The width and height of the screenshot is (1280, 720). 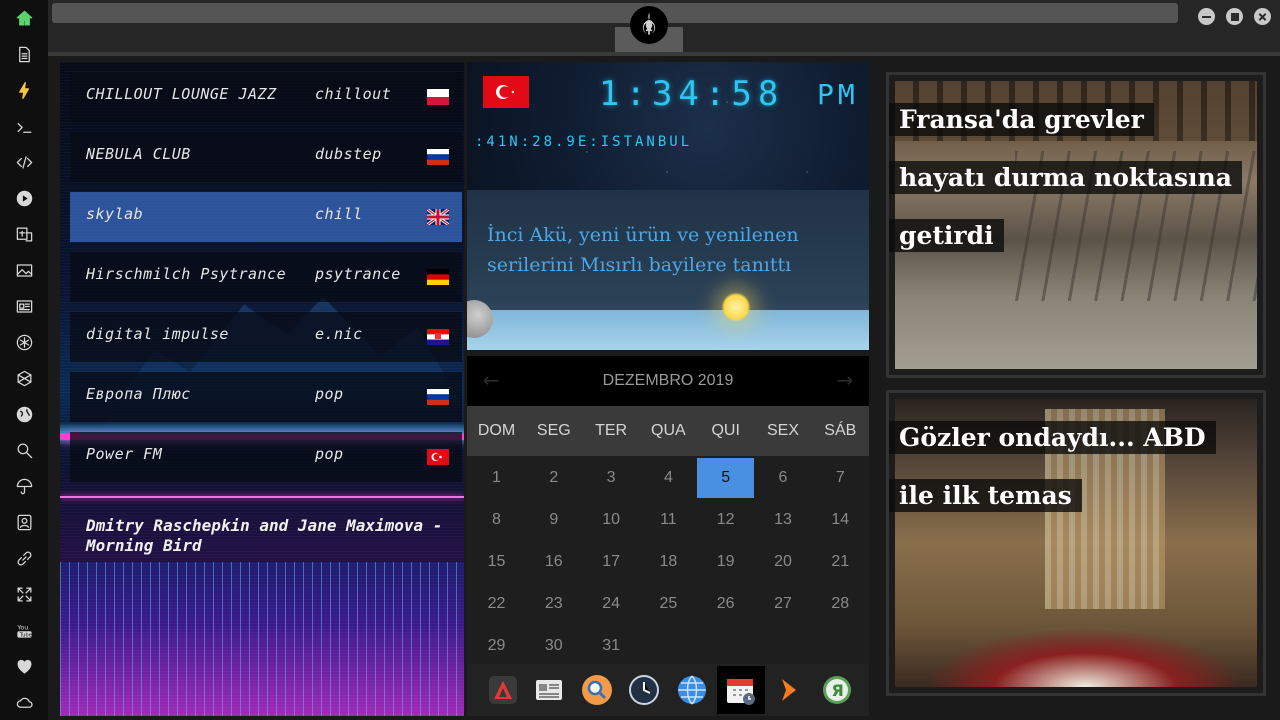 I want to click on calendar-day: 6, so click(x=783, y=478).